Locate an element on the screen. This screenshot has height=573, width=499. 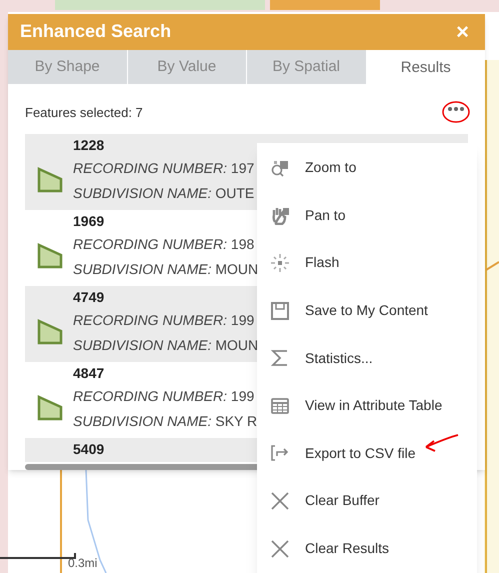
window-title: Enhanced Search is located at coordinates (96, 32).